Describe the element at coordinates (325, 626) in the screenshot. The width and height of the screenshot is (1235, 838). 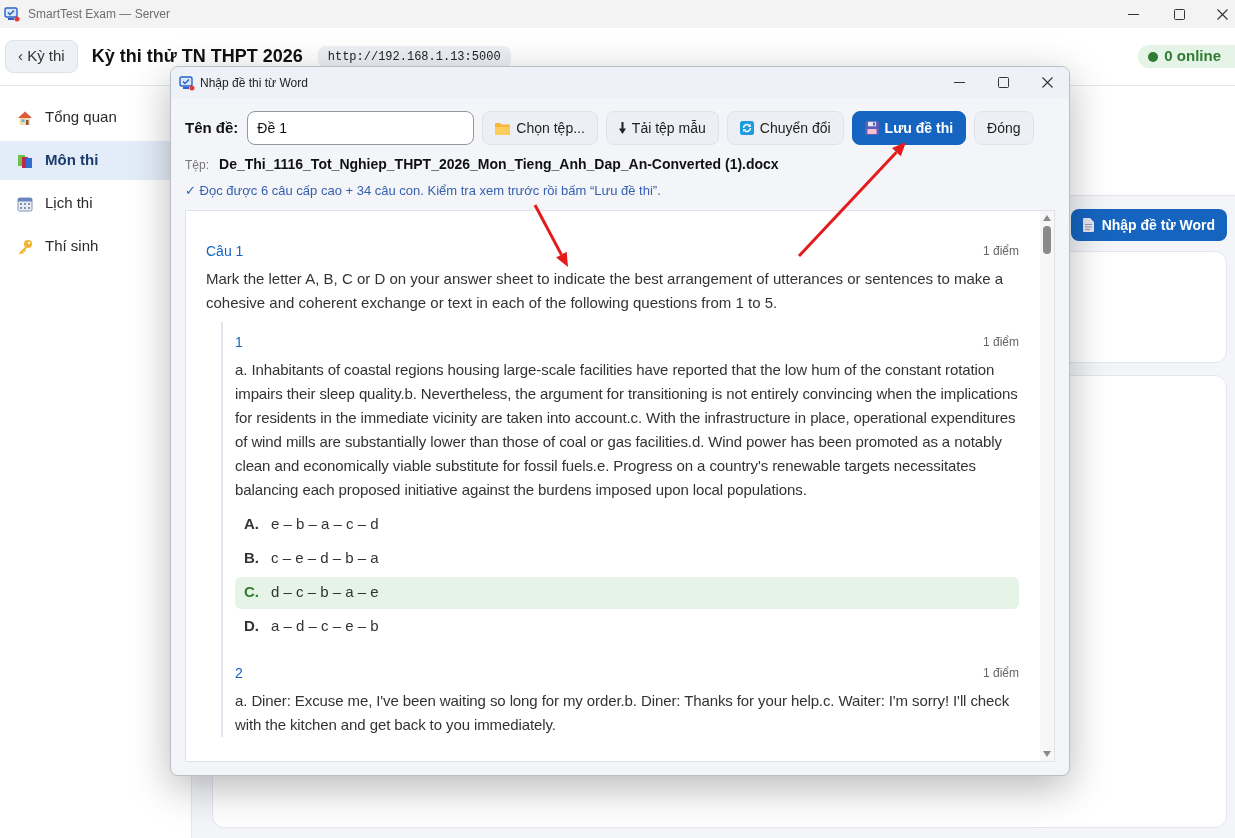
I see `option-text: a – d – c – e – b` at that location.